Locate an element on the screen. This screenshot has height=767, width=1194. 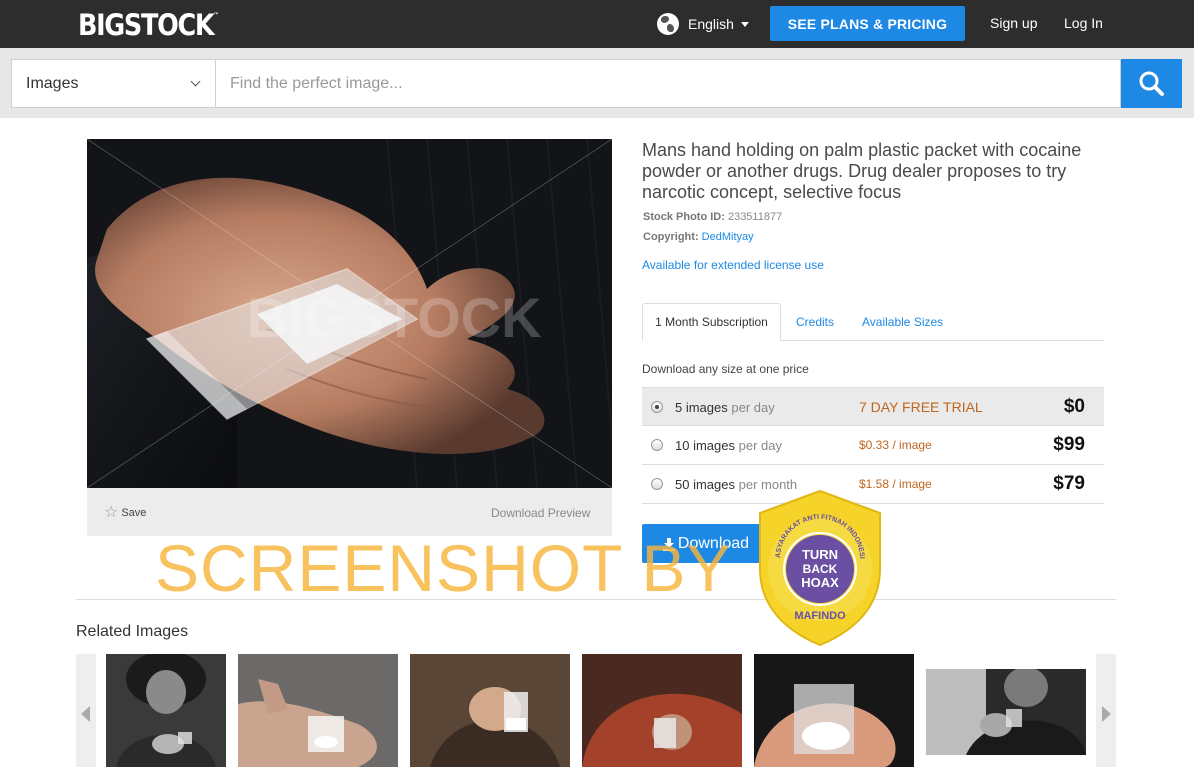
copyright-holder-link: DedMityay is located at coordinates (728, 237).